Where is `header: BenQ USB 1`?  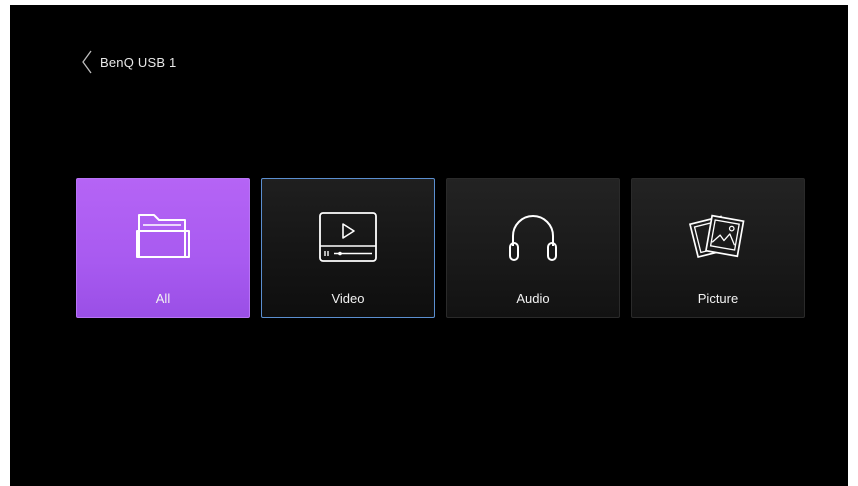
header: BenQ USB 1 is located at coordinates (128, 62).